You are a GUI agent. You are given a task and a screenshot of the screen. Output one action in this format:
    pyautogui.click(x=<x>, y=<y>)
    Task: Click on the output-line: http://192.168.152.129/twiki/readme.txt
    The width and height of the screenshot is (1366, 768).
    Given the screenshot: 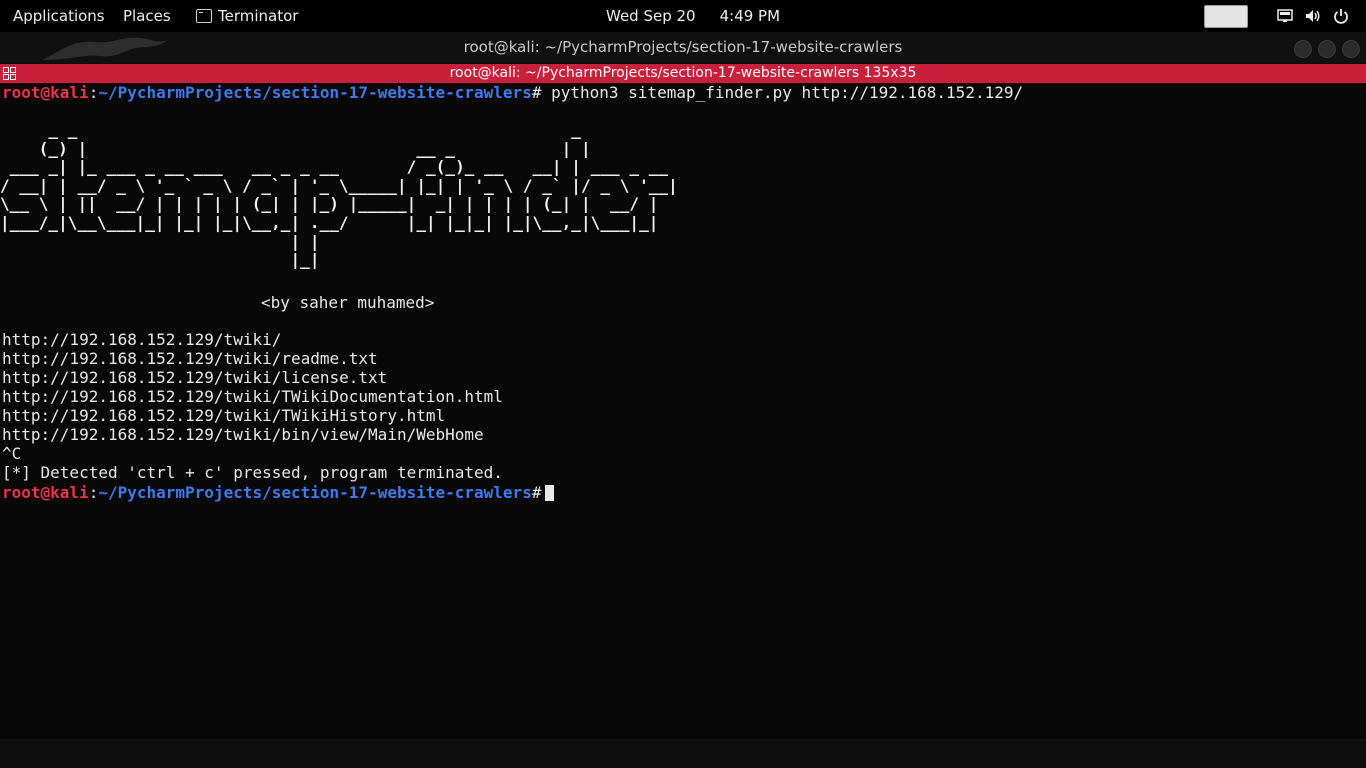 What is the action you would take?
    pyautogui.click(x=190, y=358)
    